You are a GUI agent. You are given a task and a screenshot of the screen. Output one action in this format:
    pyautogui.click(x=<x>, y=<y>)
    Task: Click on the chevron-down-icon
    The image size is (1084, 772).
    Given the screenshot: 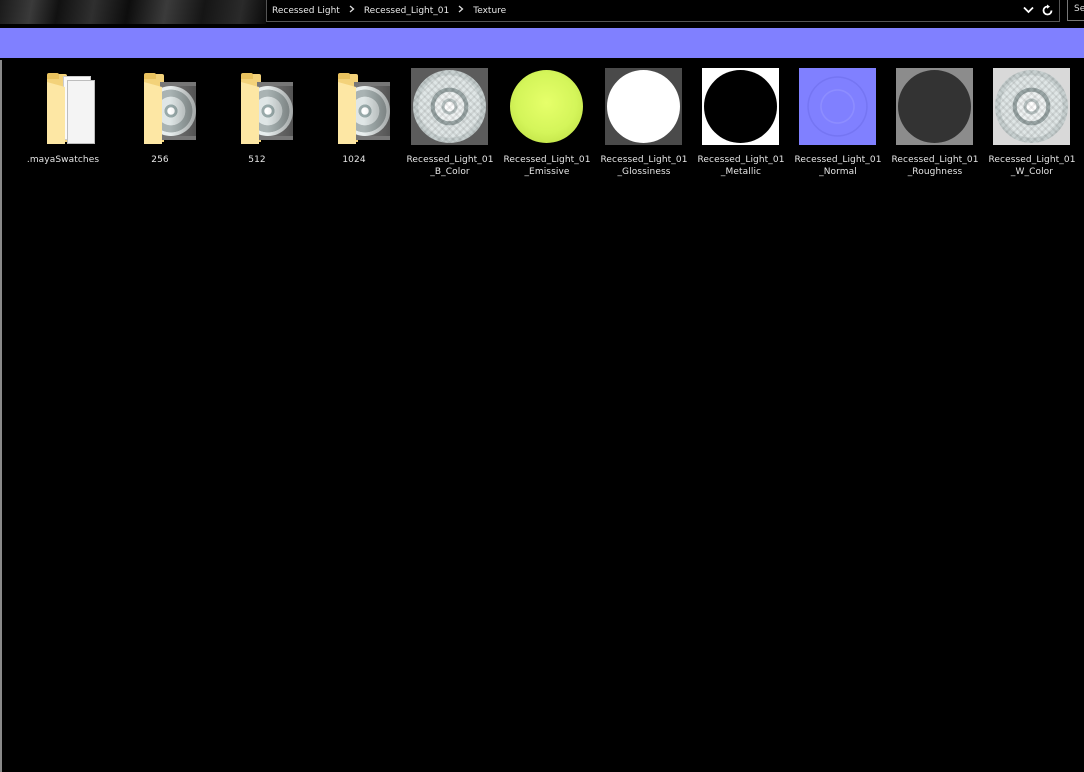 What is the action you would take?
    pyautogui.click(x=1028, y=10)
    